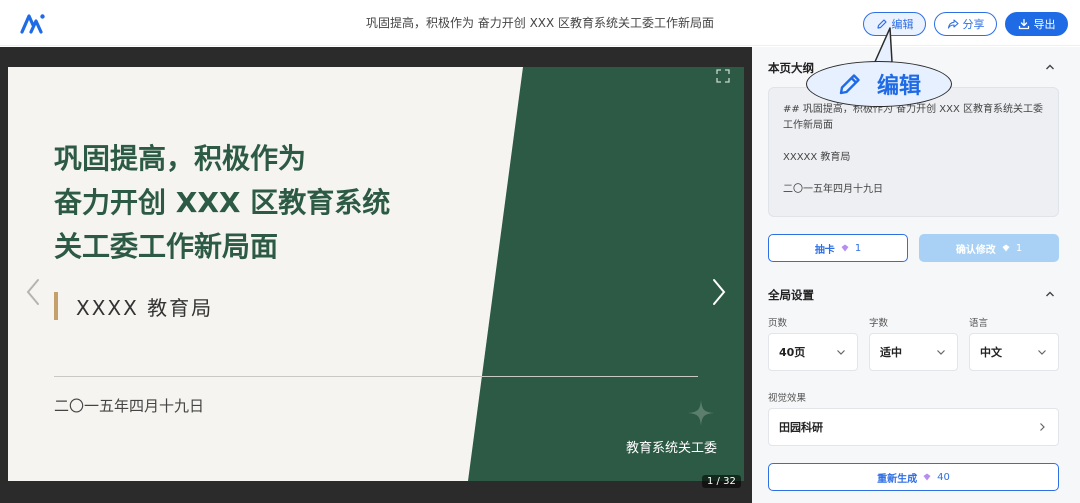 Image resolution: width=1080 pixels, height=503 pixels. Describe the element at coordinates (973, 24) in the screenshot. I see `share-button-label: 分享` at that location.